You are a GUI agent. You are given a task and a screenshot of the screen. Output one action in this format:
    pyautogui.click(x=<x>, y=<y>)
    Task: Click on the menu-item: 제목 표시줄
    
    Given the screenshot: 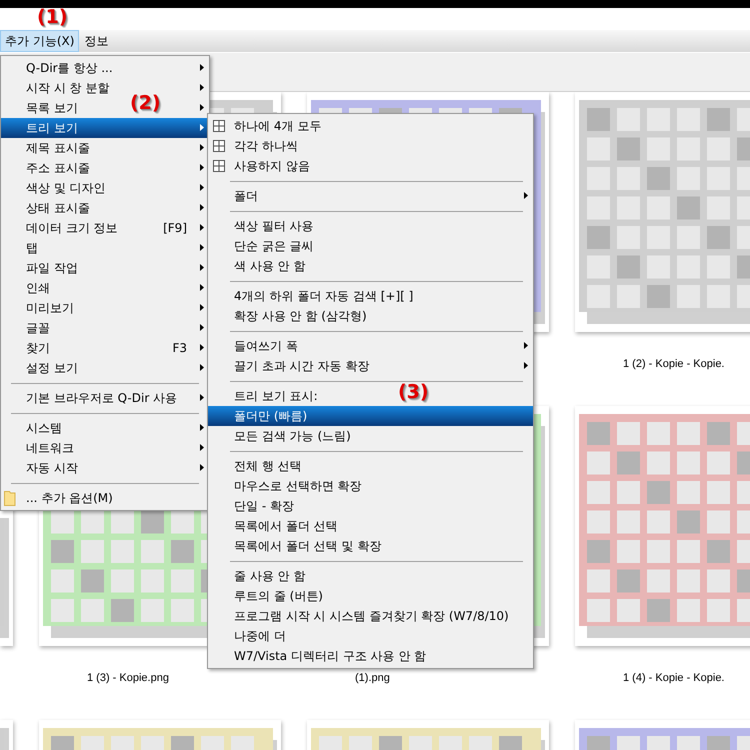 What is the action you would take?
    pyautogui.click(x=48, y=148)
    